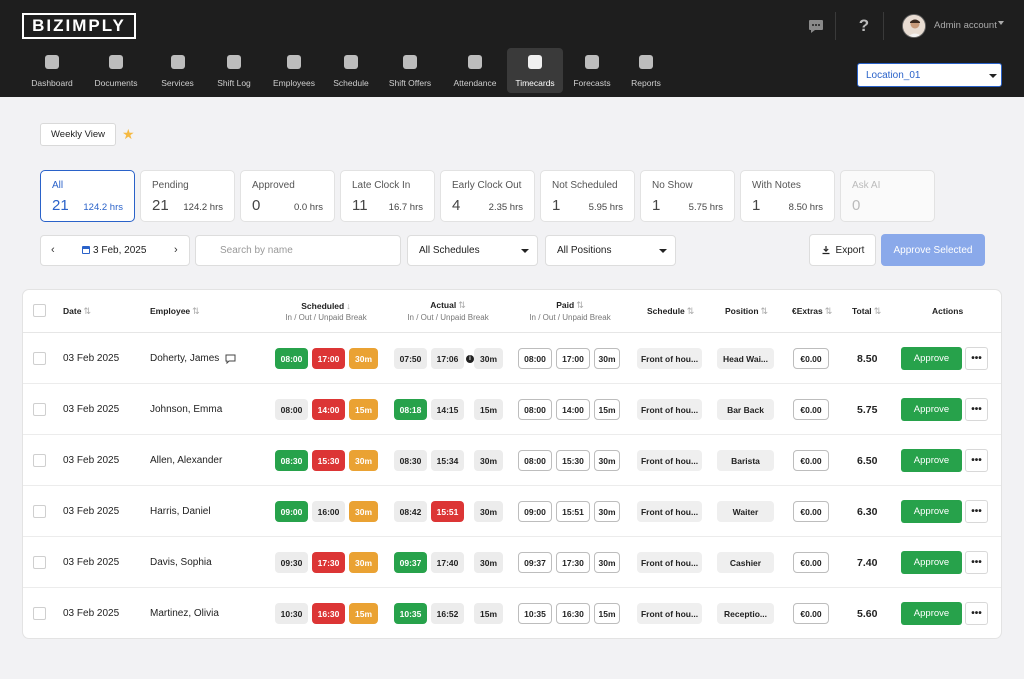 Image resolution: width=1024 pixels, height=679 pixels. I want to click on star-icon: ★, so click(128, 134).